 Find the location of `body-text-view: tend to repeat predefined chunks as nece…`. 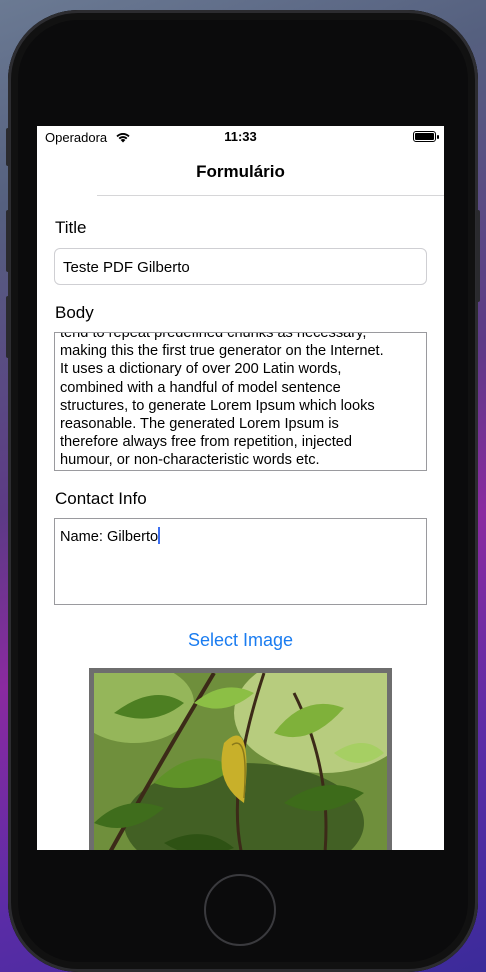

body-text-view: tend to repeat predefined chunks as nece… is located at coordinates (240, 401).